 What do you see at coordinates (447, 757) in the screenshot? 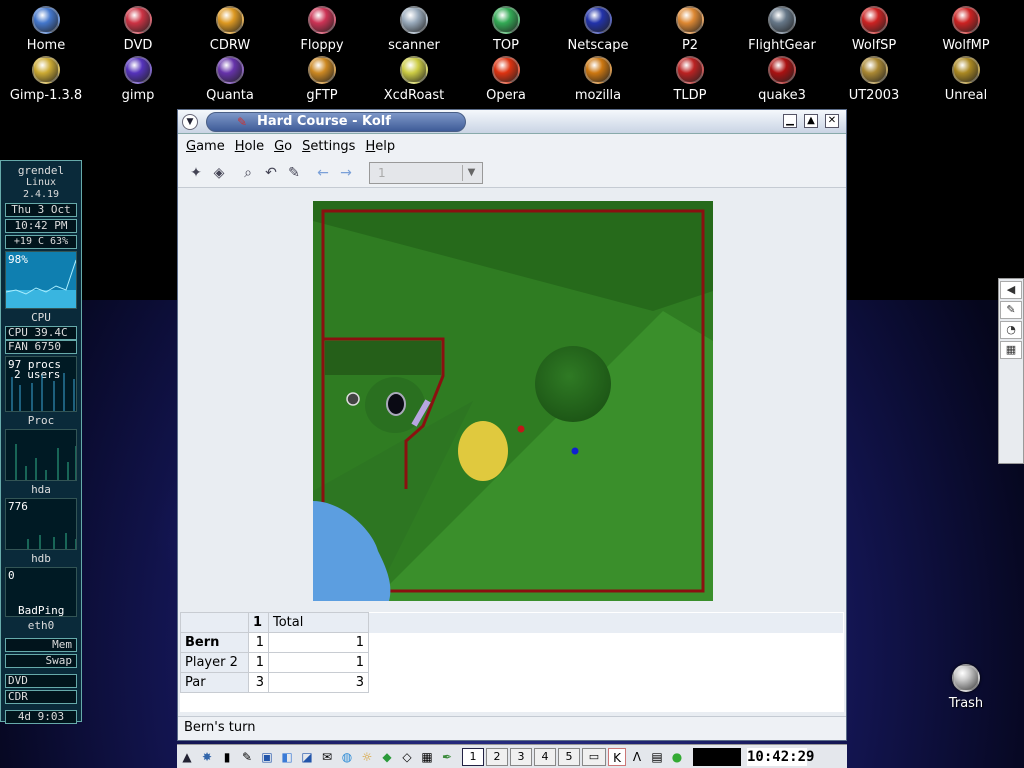
I see `pen-icon: ✒` at bounding box center [447, 757].